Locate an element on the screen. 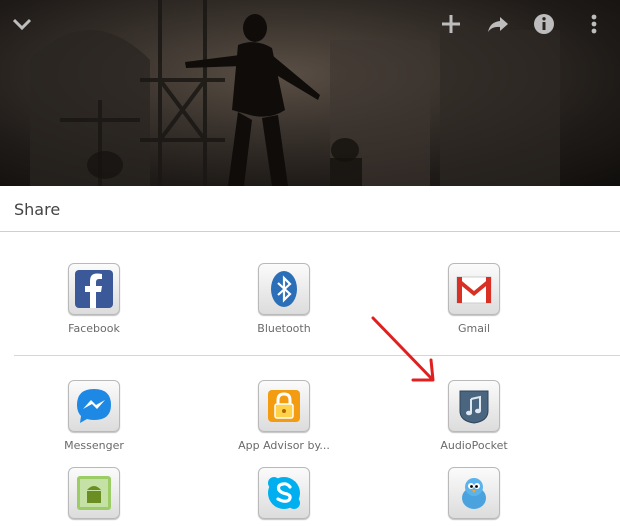 The image size is (620, 526). share-target-twitter is located at coordinates (474, 496).